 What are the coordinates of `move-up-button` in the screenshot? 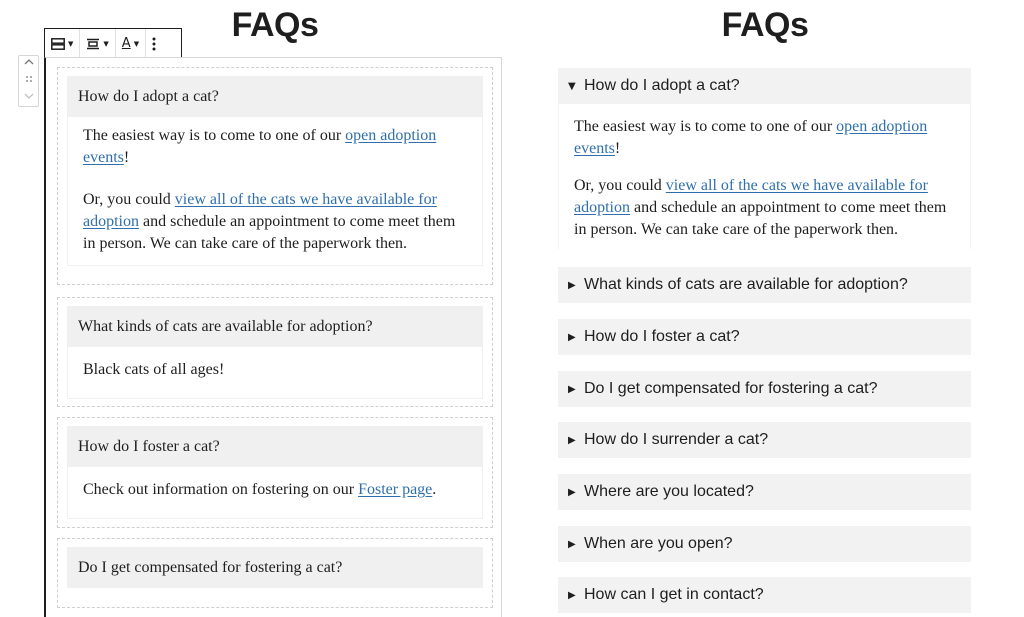 It's located at (29, 64).